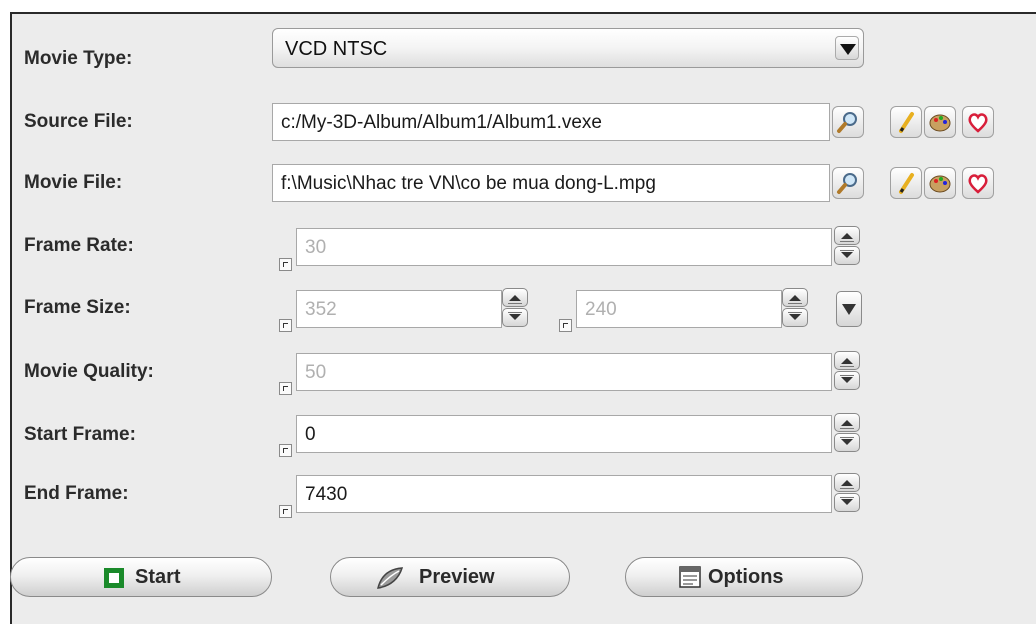 The width and height of the screenshot is (1036, 624). I want to click on favorite-source-button, so click(978, 122).